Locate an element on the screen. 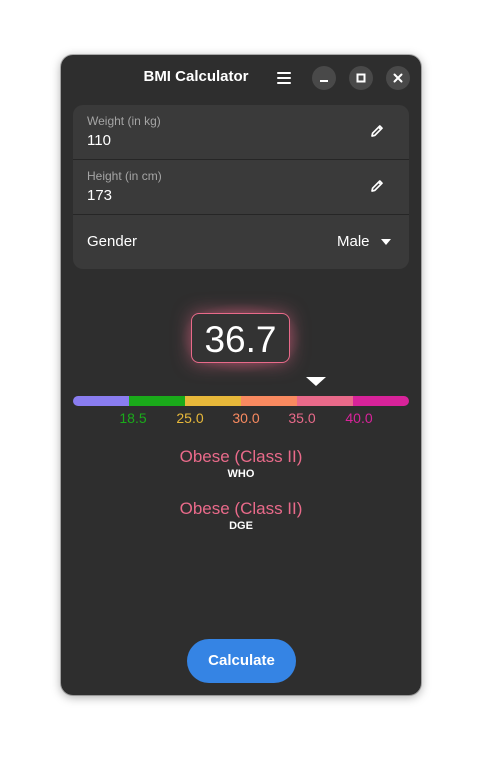  close-icon is located at coordinates (398, 78).